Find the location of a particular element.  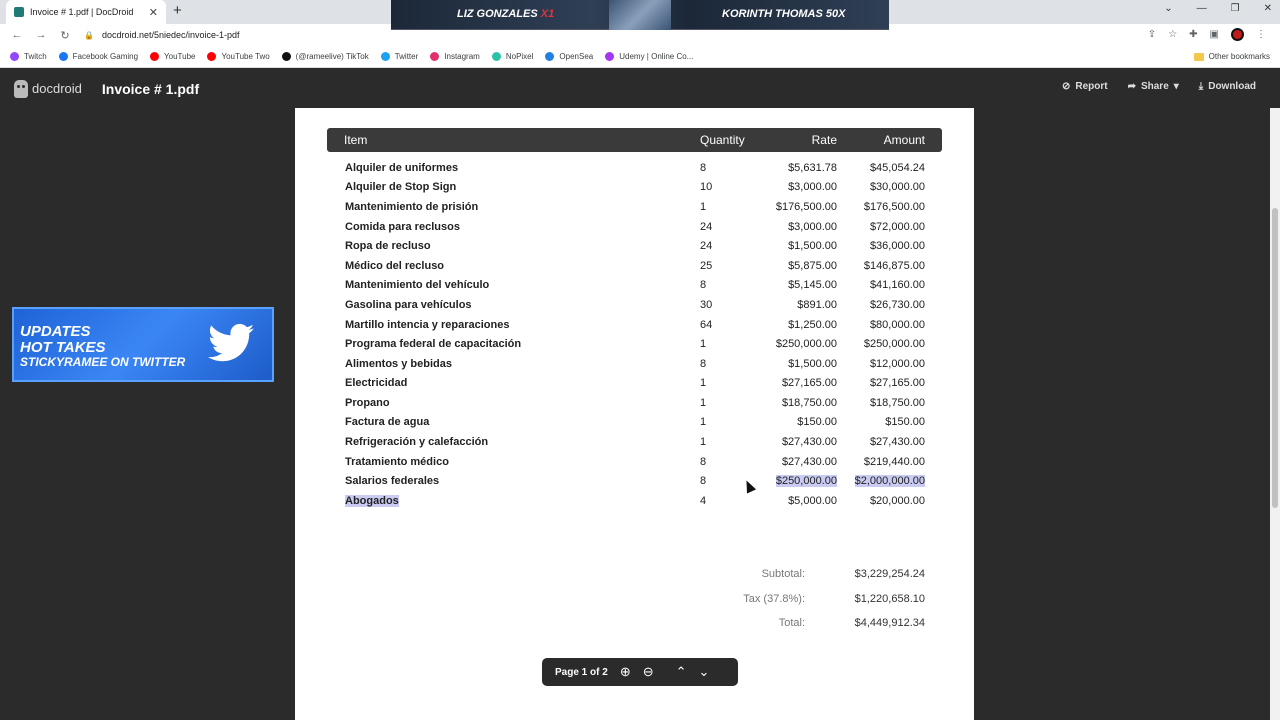

twitter-icon is located at coordinates (385, 56).